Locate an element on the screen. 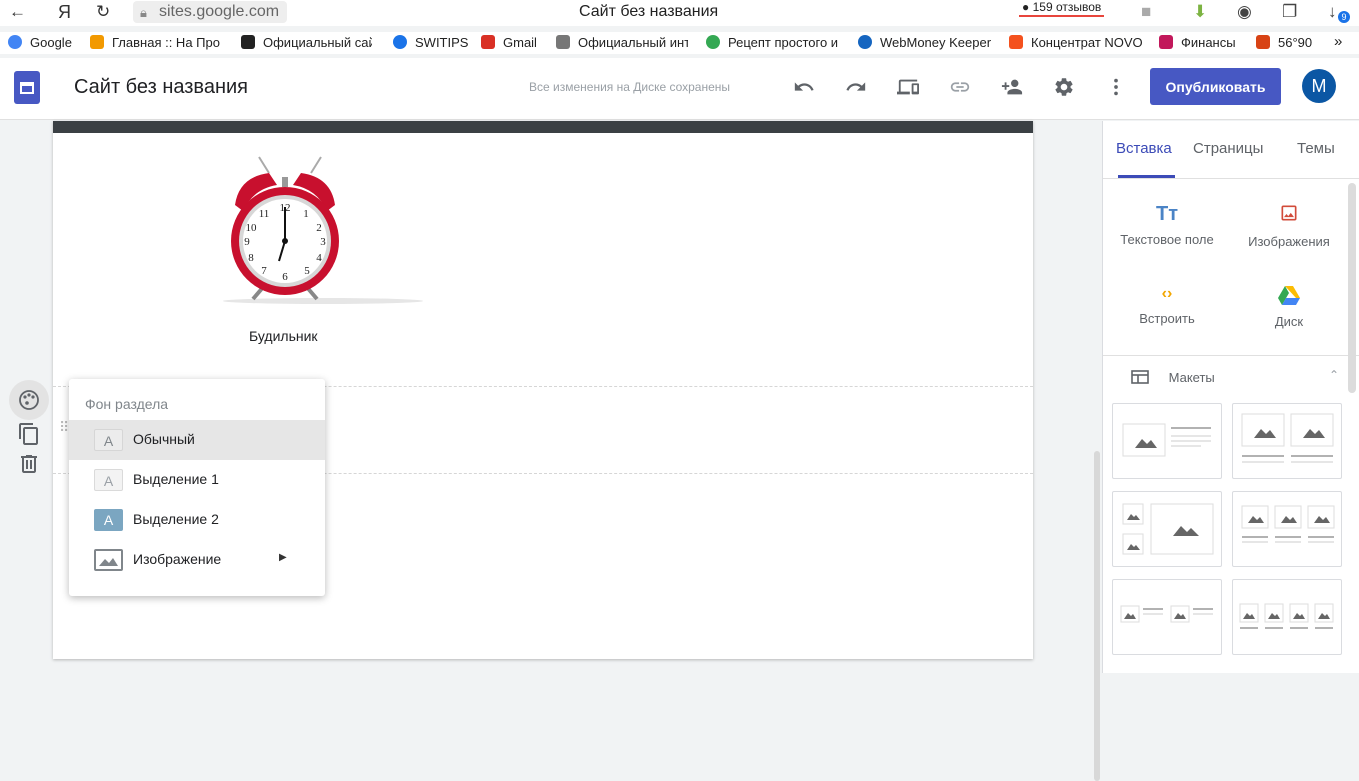  bookmark-google: Google is located at coordinates (40, 42).